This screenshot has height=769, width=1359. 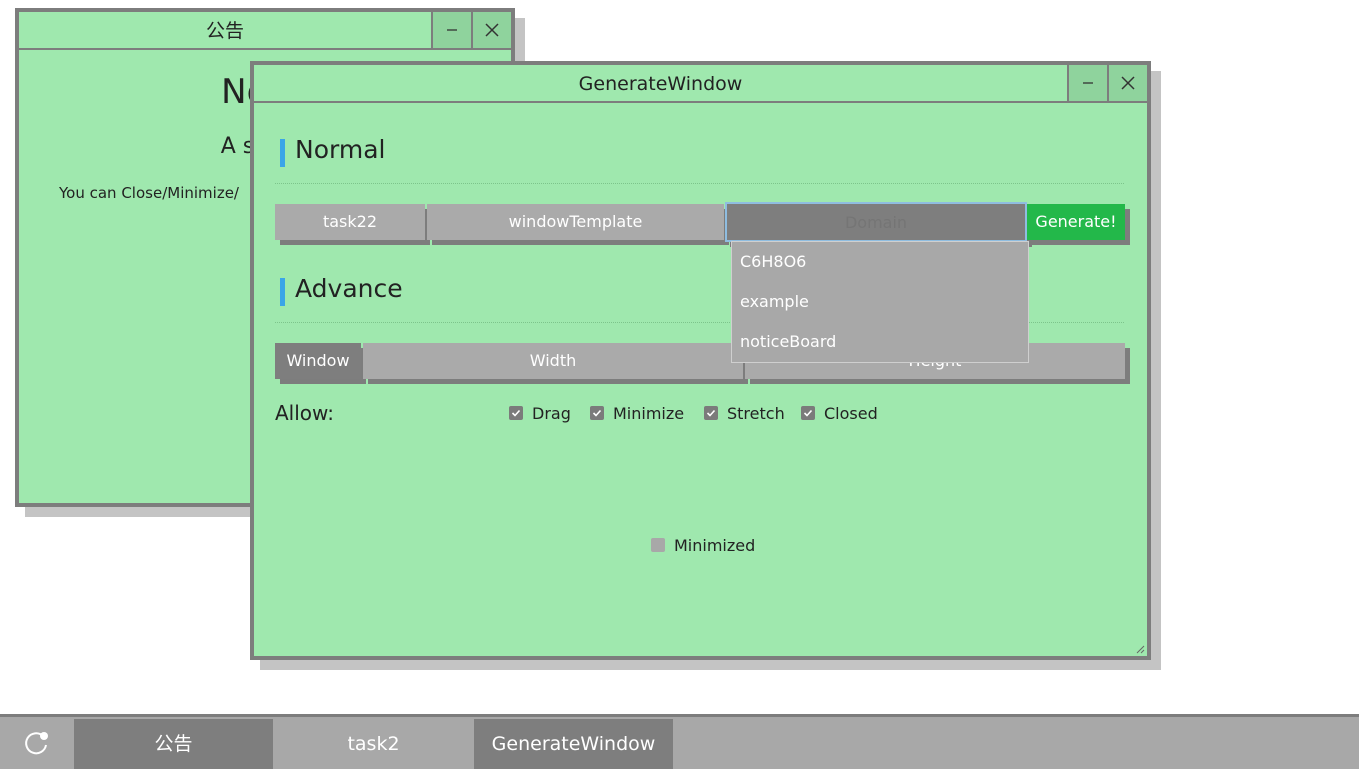 I want to click on window-label: Window, so click(x=318, y=361).